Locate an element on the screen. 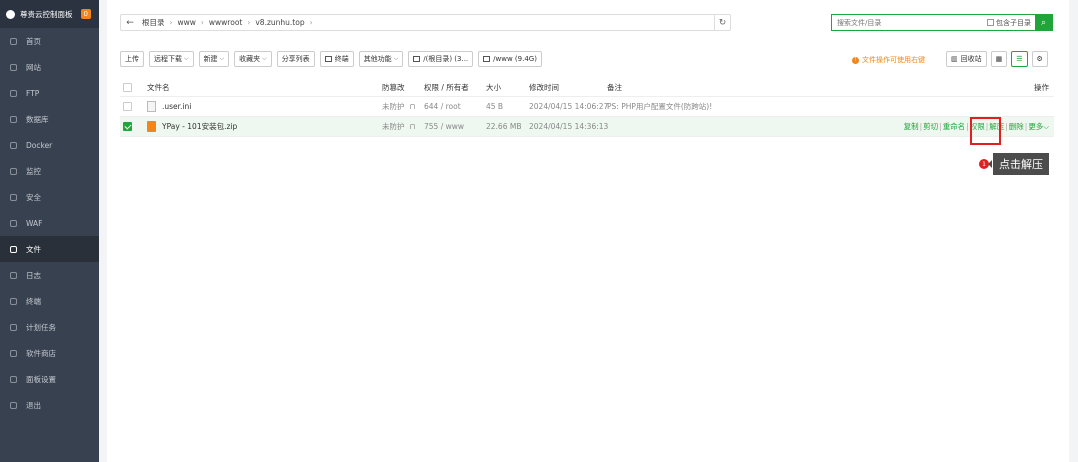  remote-download-button: 远程下载 ⌵ is located at coordinates (171, 59).